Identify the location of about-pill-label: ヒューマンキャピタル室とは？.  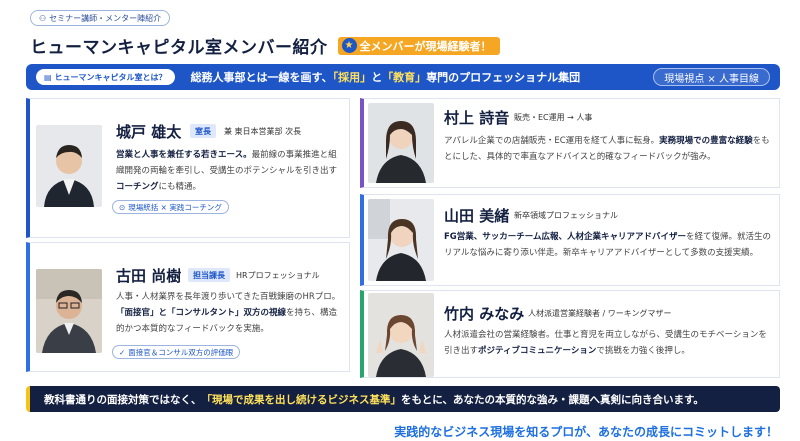
(110, 77).